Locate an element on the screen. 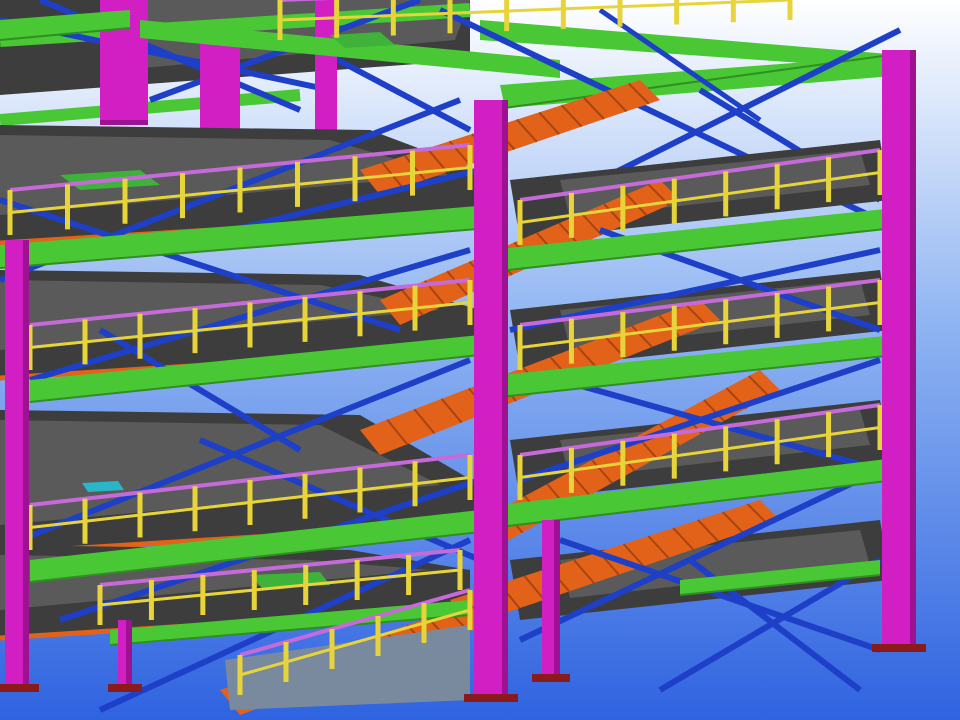  column-front-center-shade is located at coordinates (505, 400).